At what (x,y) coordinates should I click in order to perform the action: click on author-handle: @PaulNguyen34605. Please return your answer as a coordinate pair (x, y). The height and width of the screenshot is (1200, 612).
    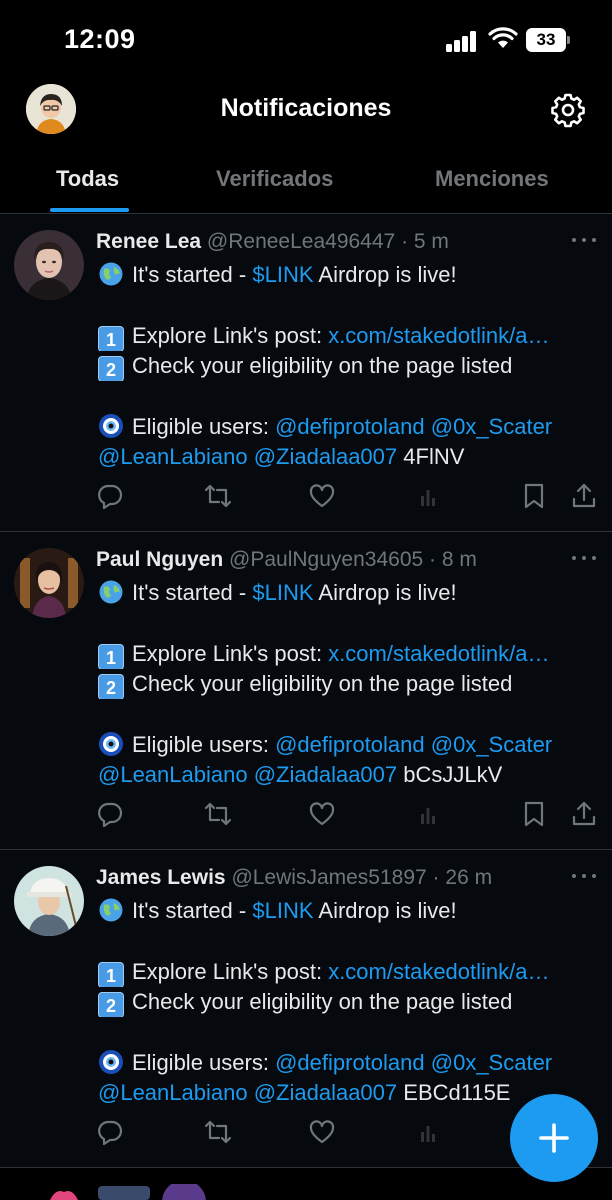
    Looking at the image, I should click on (326, 559).